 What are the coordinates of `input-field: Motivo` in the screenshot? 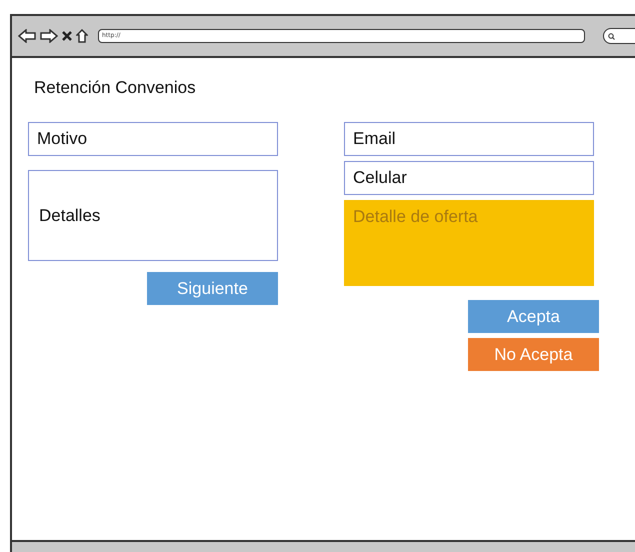 It's located at (153, 139).